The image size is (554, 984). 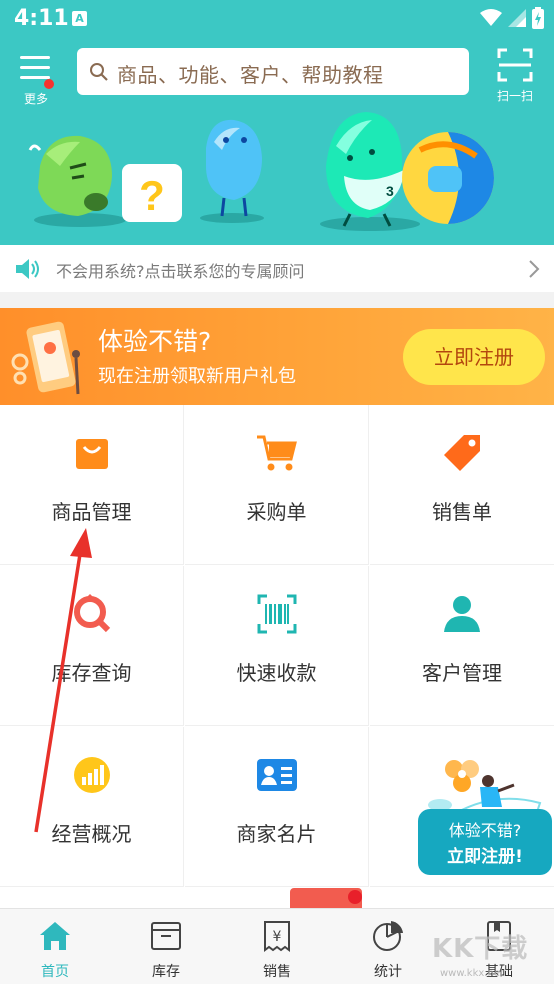 I want to click on more-label: 更多, so click(x=35, y=99).